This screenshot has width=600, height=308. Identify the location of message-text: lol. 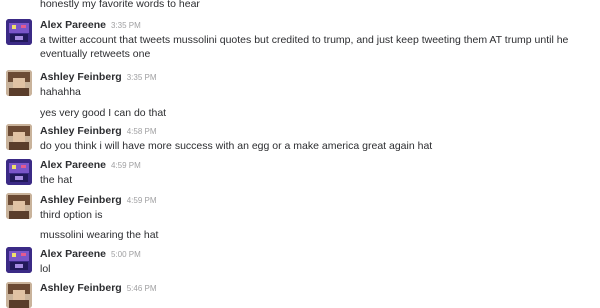
(45, 269).